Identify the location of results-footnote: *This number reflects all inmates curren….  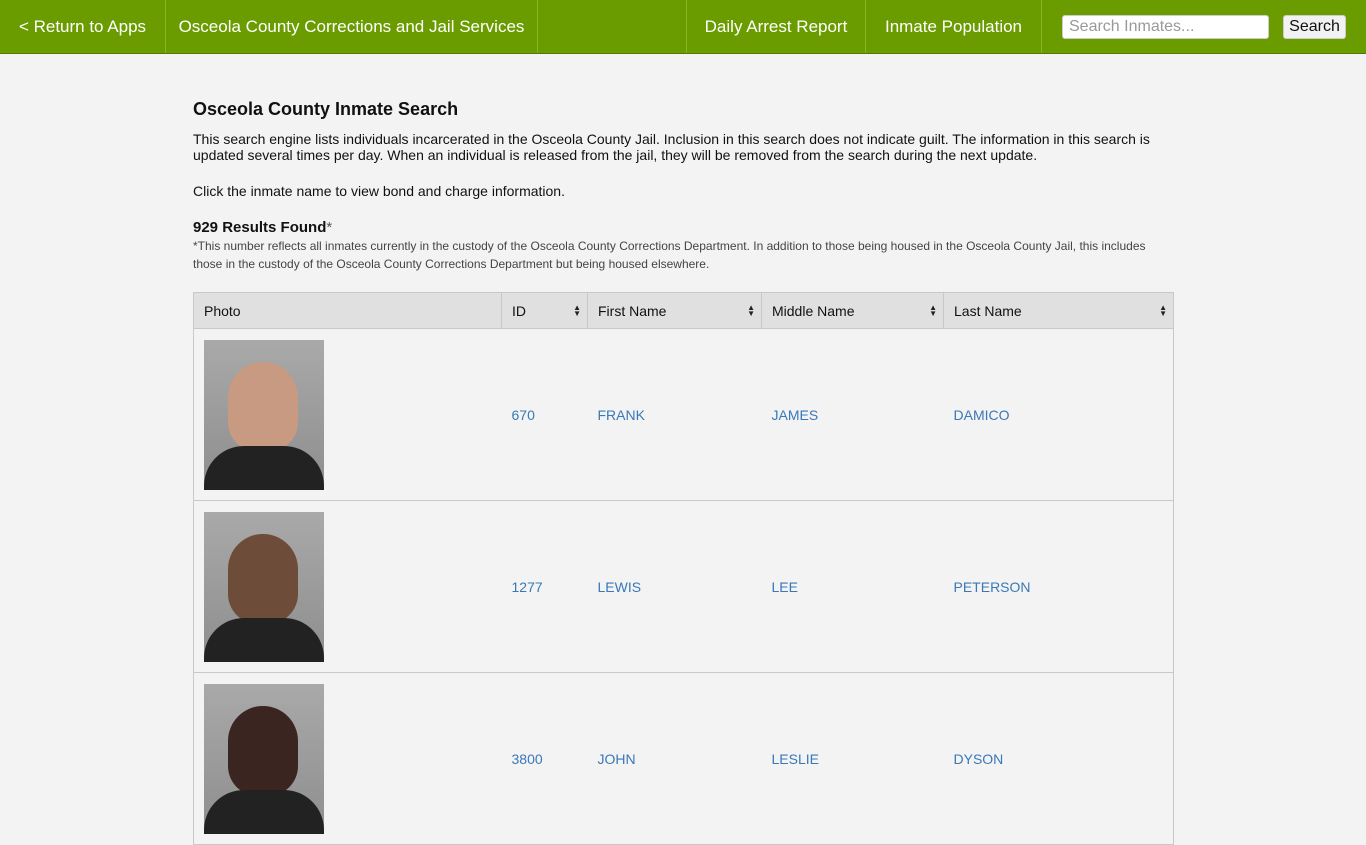
(669, 255).